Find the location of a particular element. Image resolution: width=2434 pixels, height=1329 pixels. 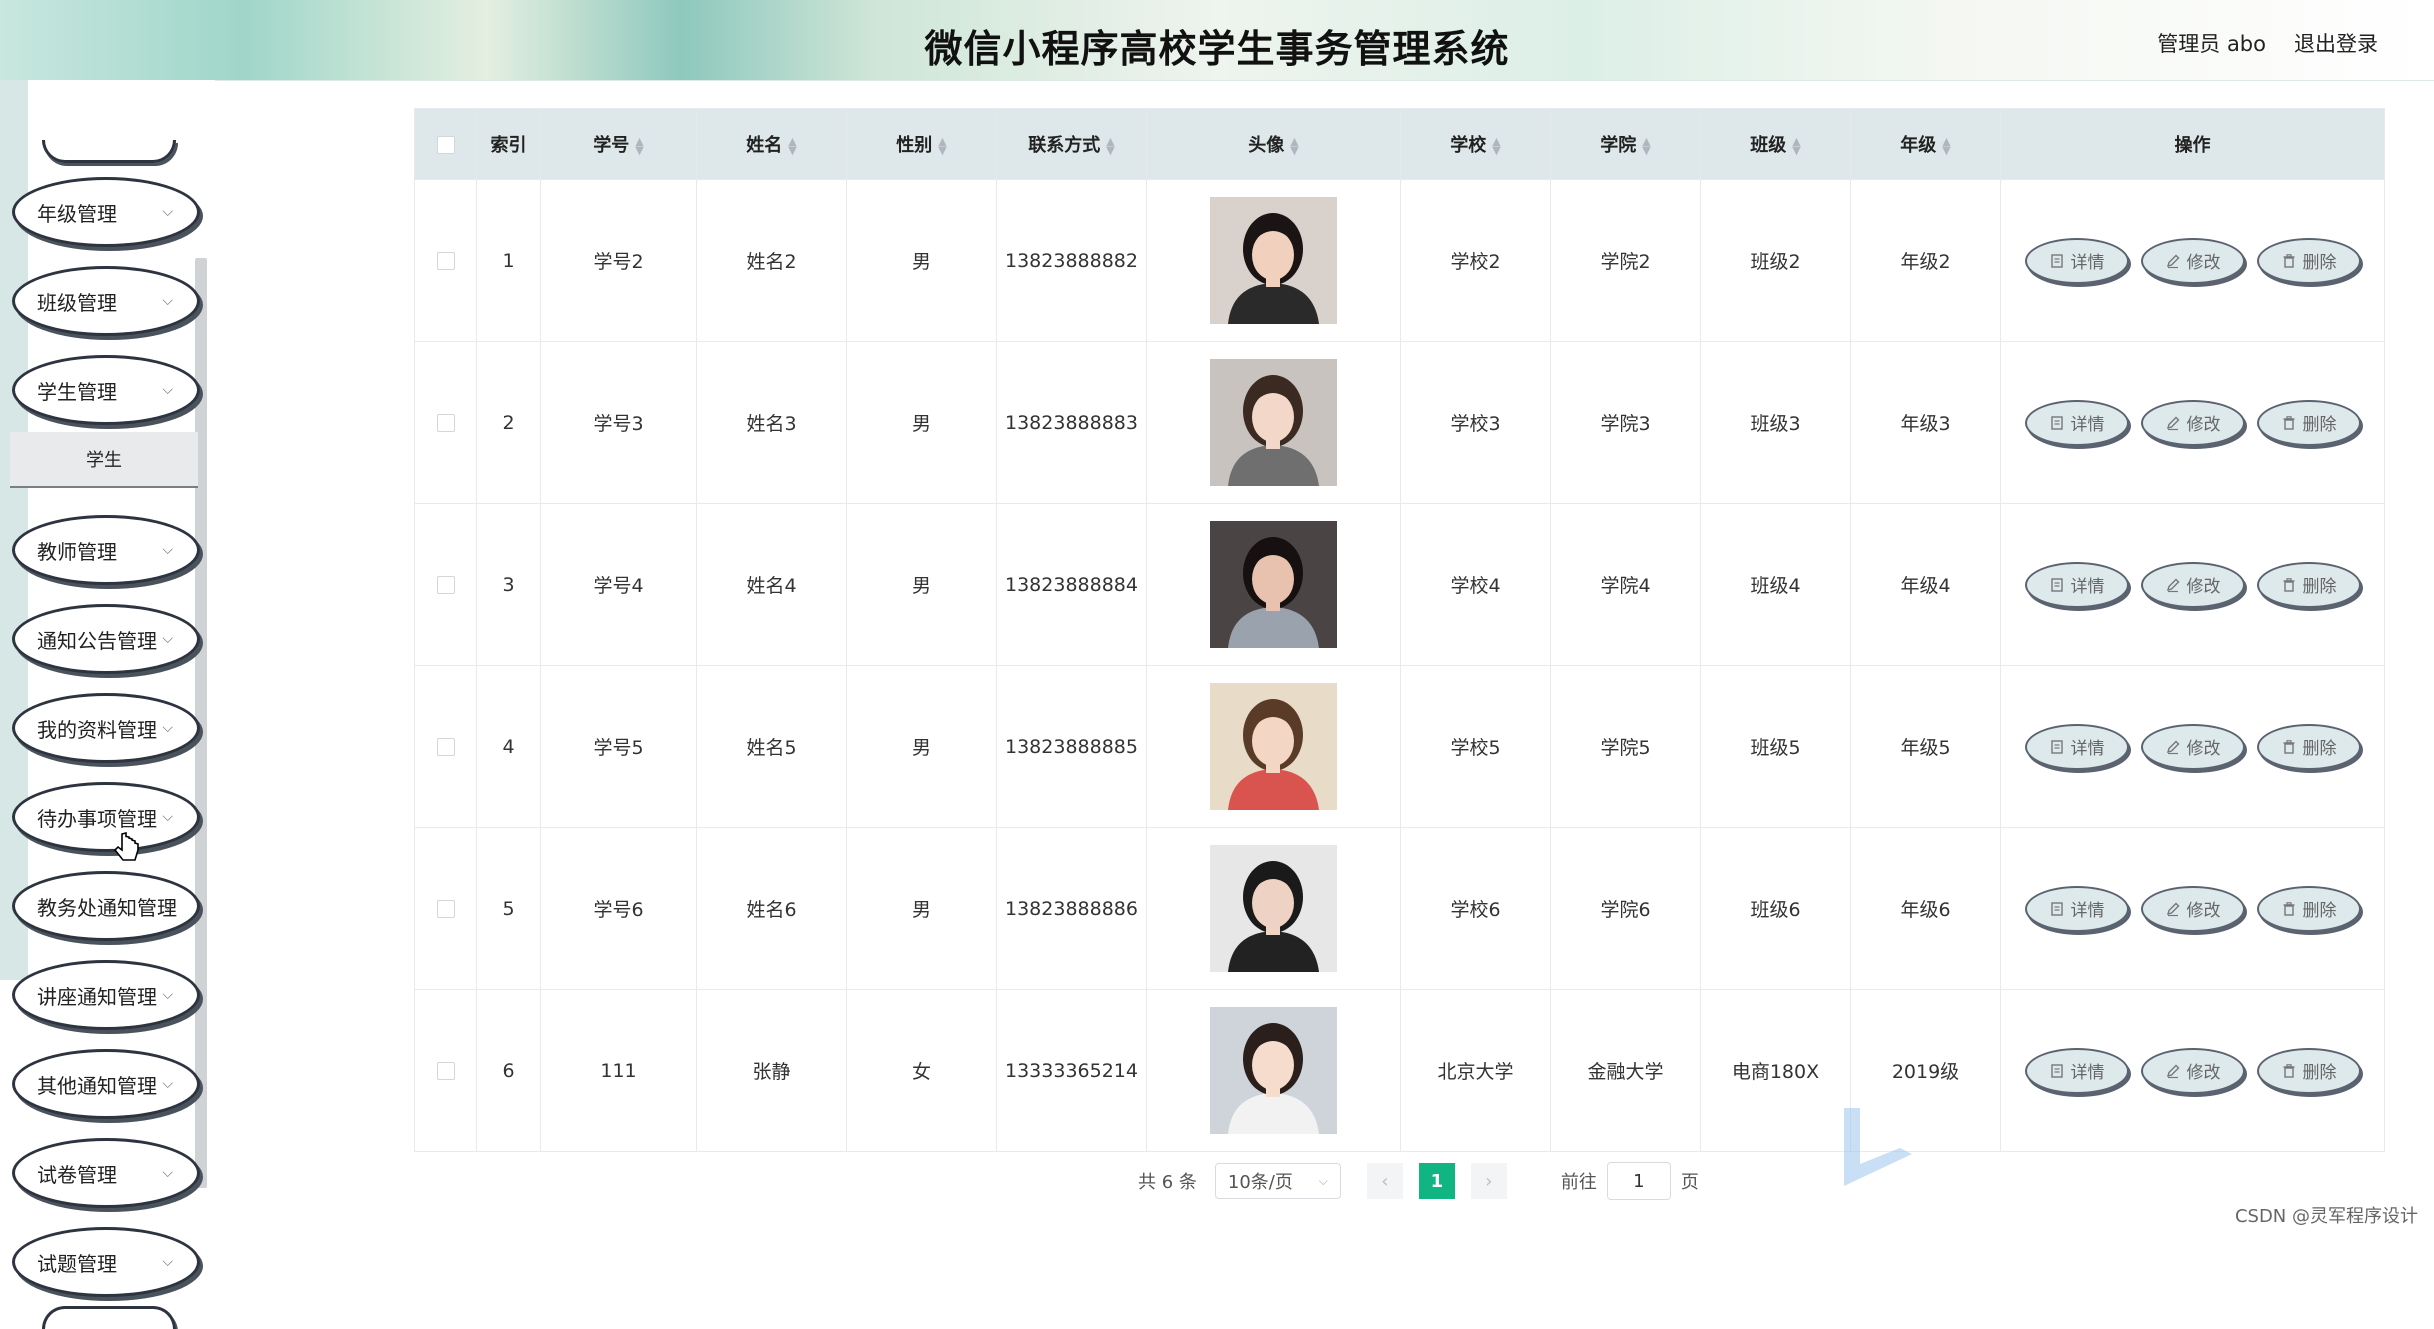

sidebar-item-5: 通知公告管理 ⌵ is located at coordinates (106, 639).